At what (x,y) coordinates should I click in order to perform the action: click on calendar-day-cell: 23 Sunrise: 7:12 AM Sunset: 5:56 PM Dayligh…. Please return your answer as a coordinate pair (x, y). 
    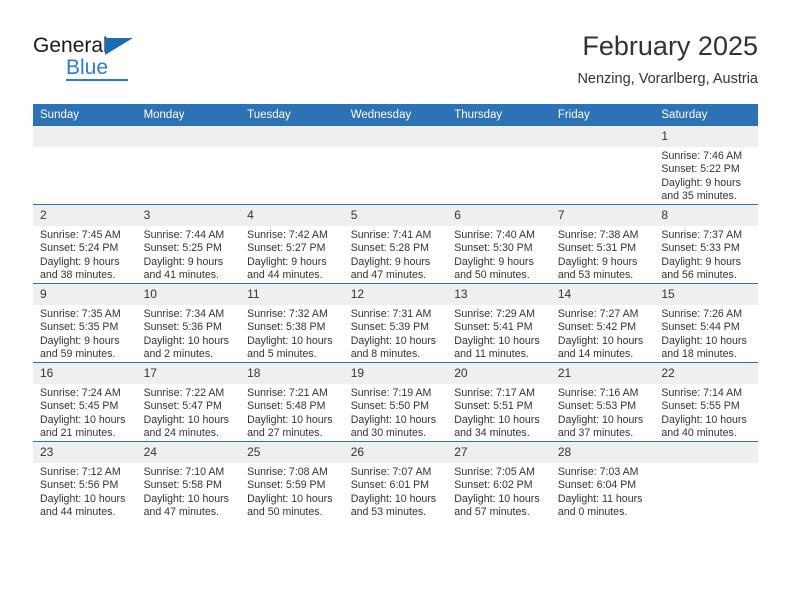
    Looking at the image, I should click on (85, 480).